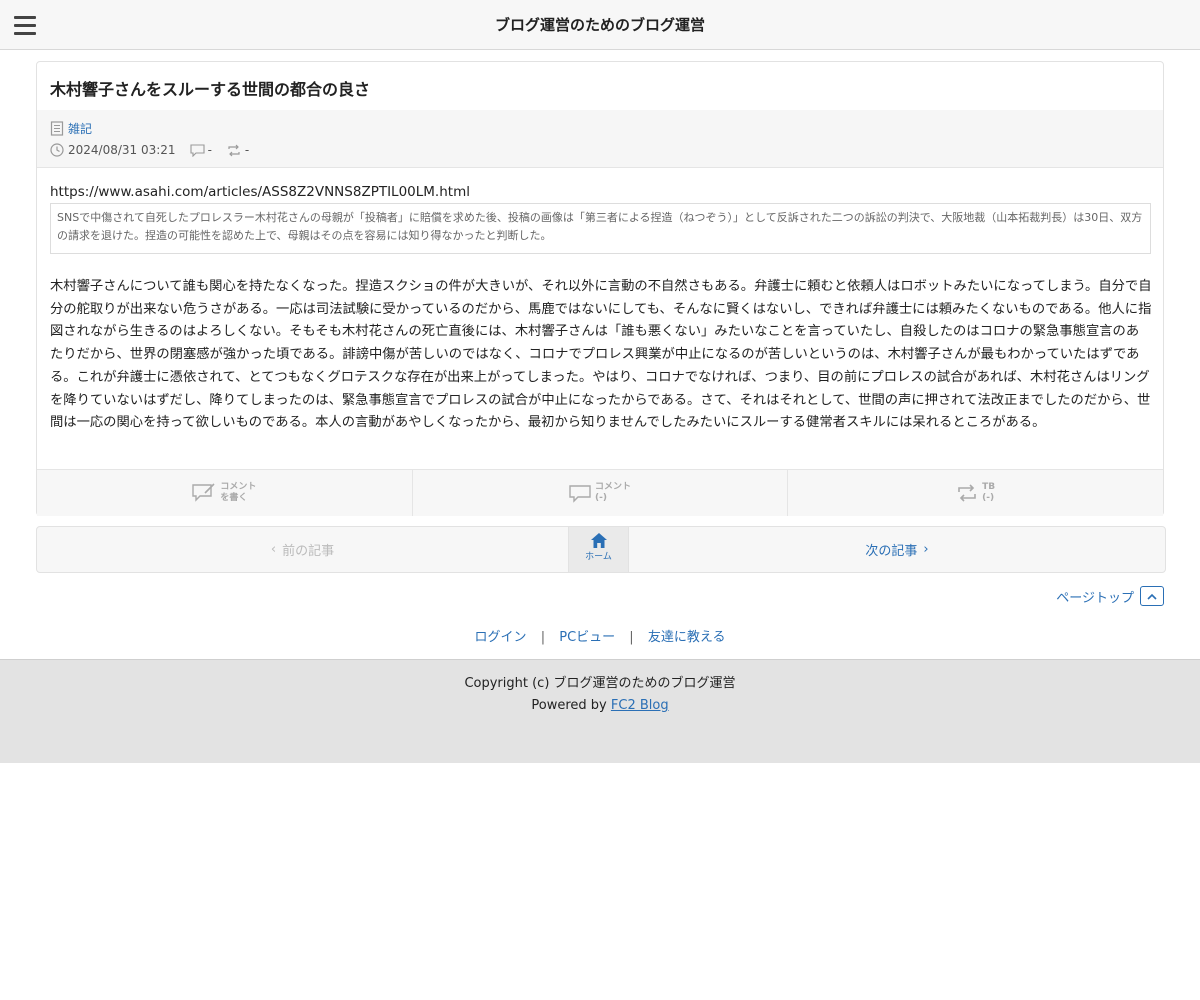 This screenshot has width=1200, height=1000. I want to click on clock-icon, so click(57, 150).